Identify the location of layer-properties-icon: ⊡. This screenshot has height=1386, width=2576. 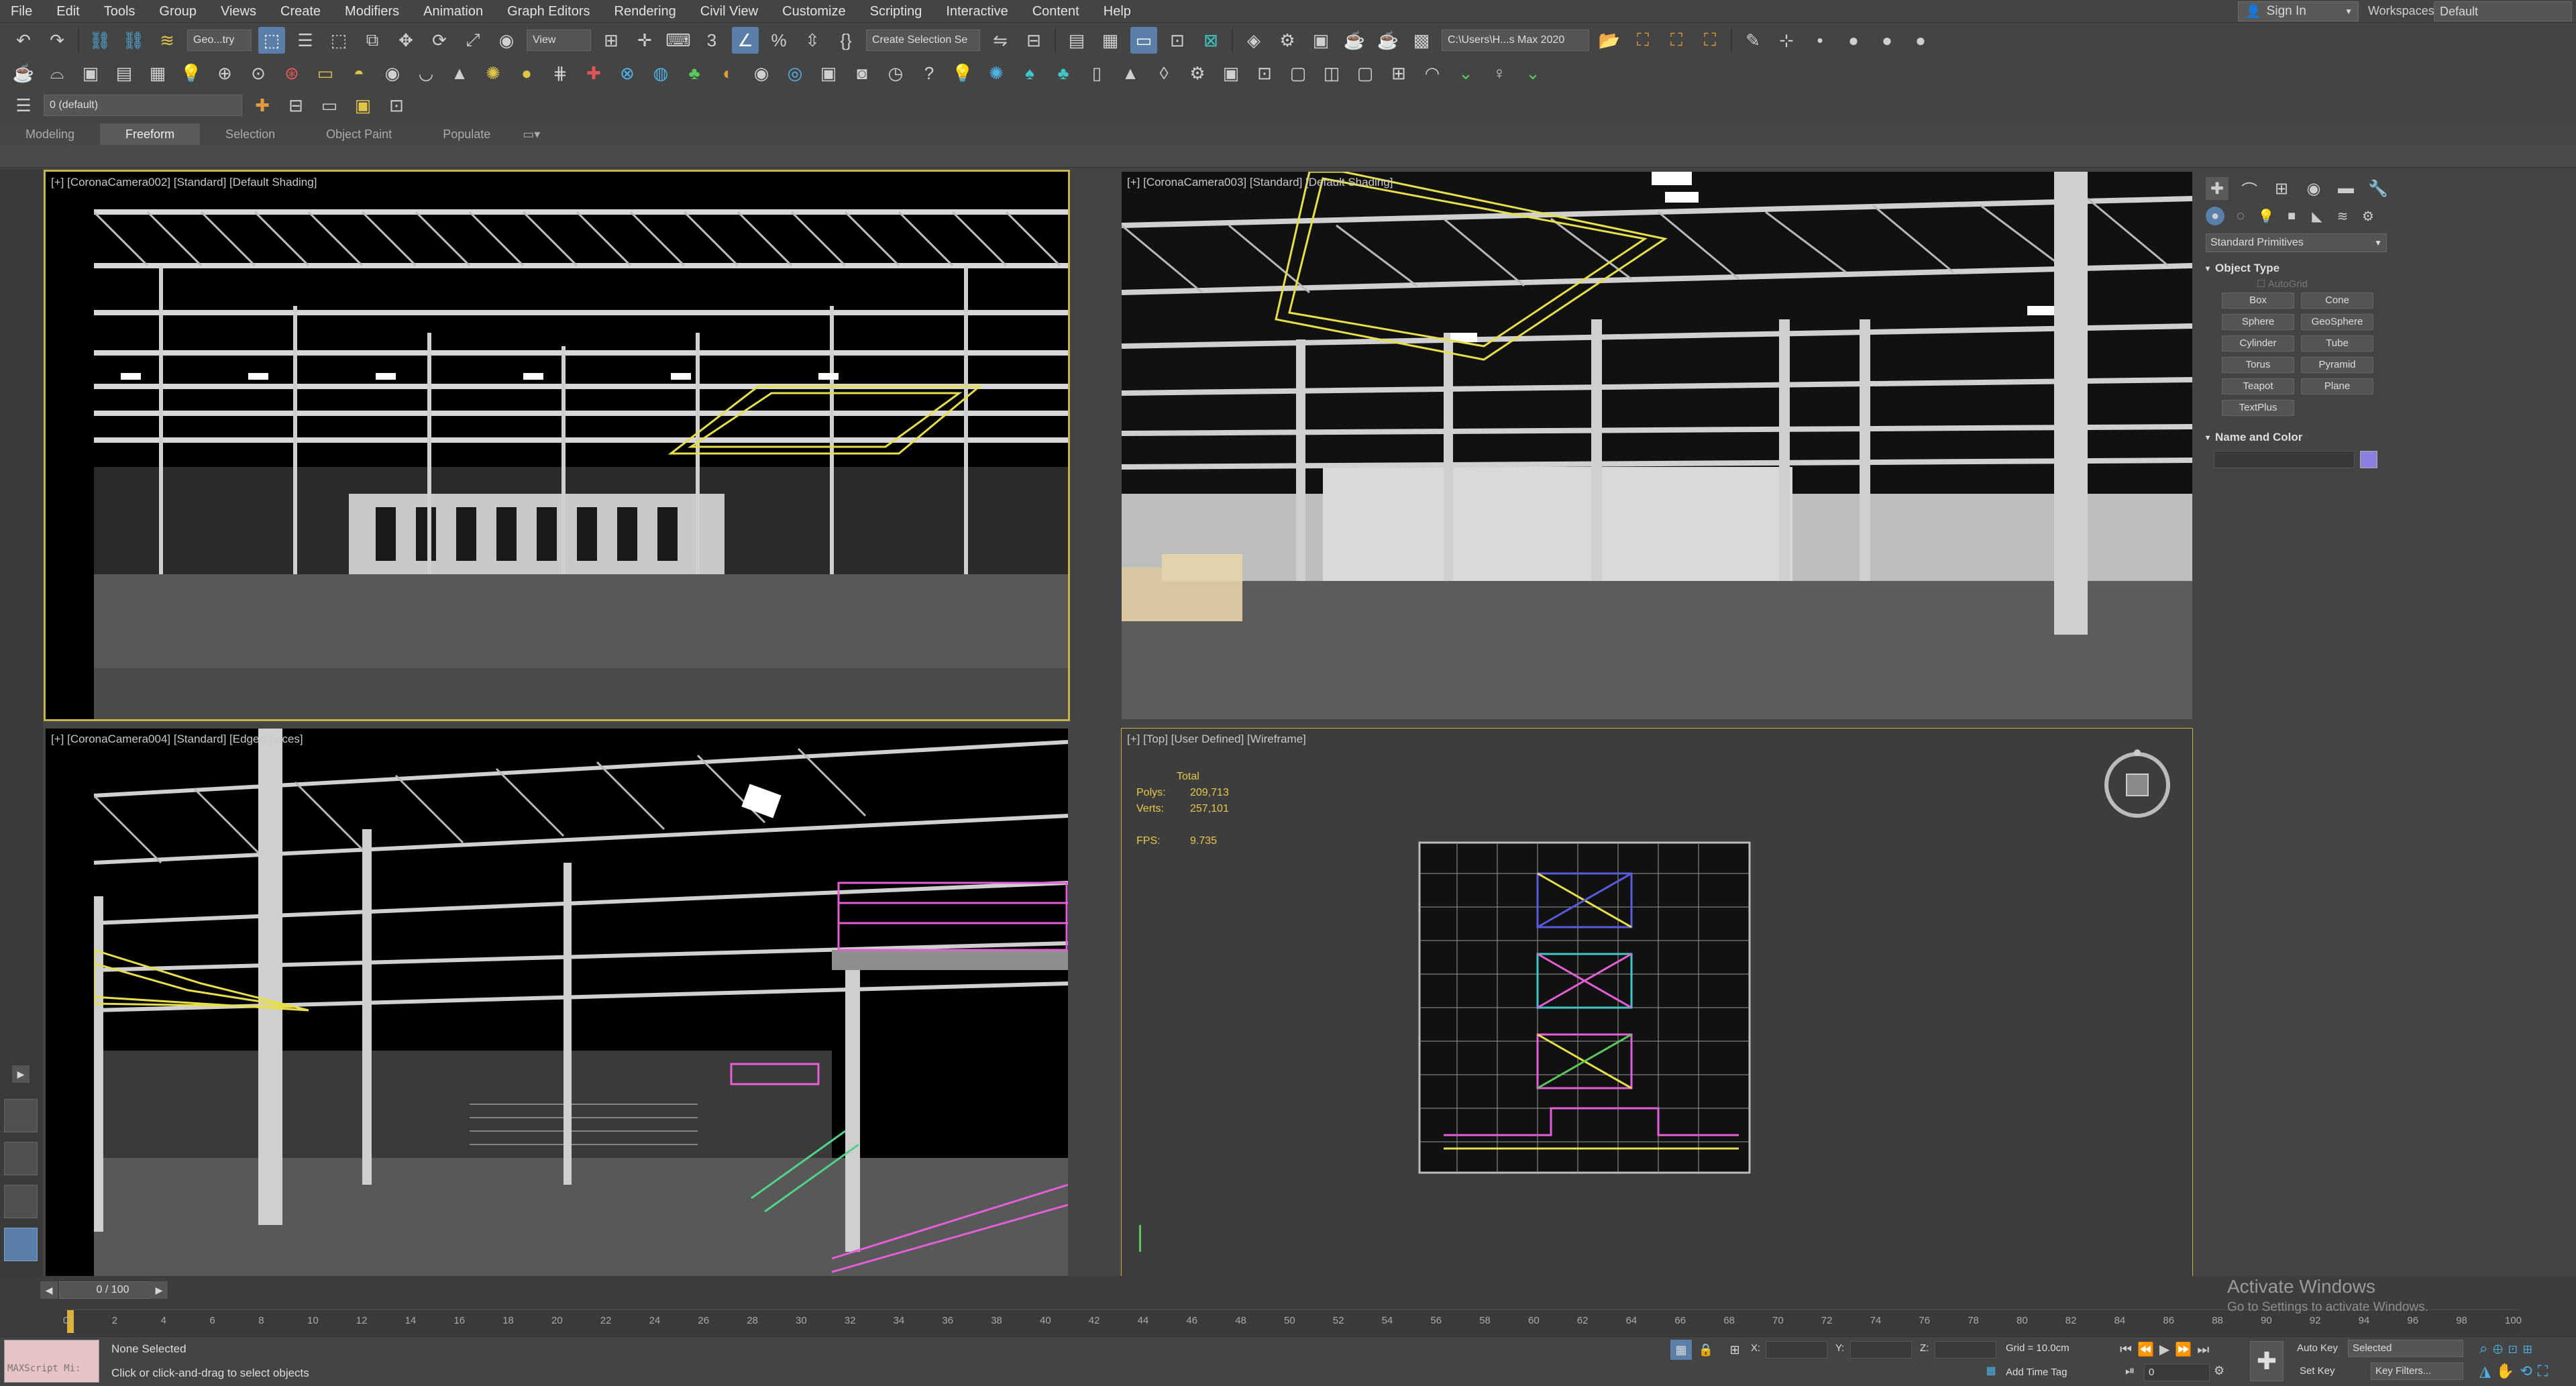
(396, 105).